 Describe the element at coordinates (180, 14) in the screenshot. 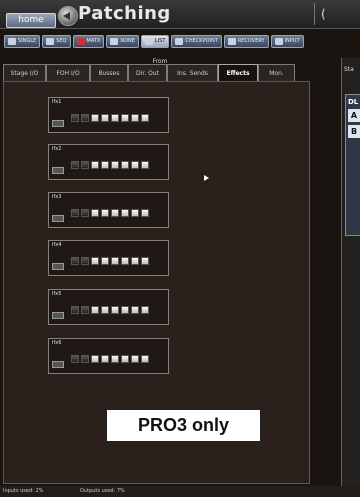

I see `title-bar: home Patching (` at that location.